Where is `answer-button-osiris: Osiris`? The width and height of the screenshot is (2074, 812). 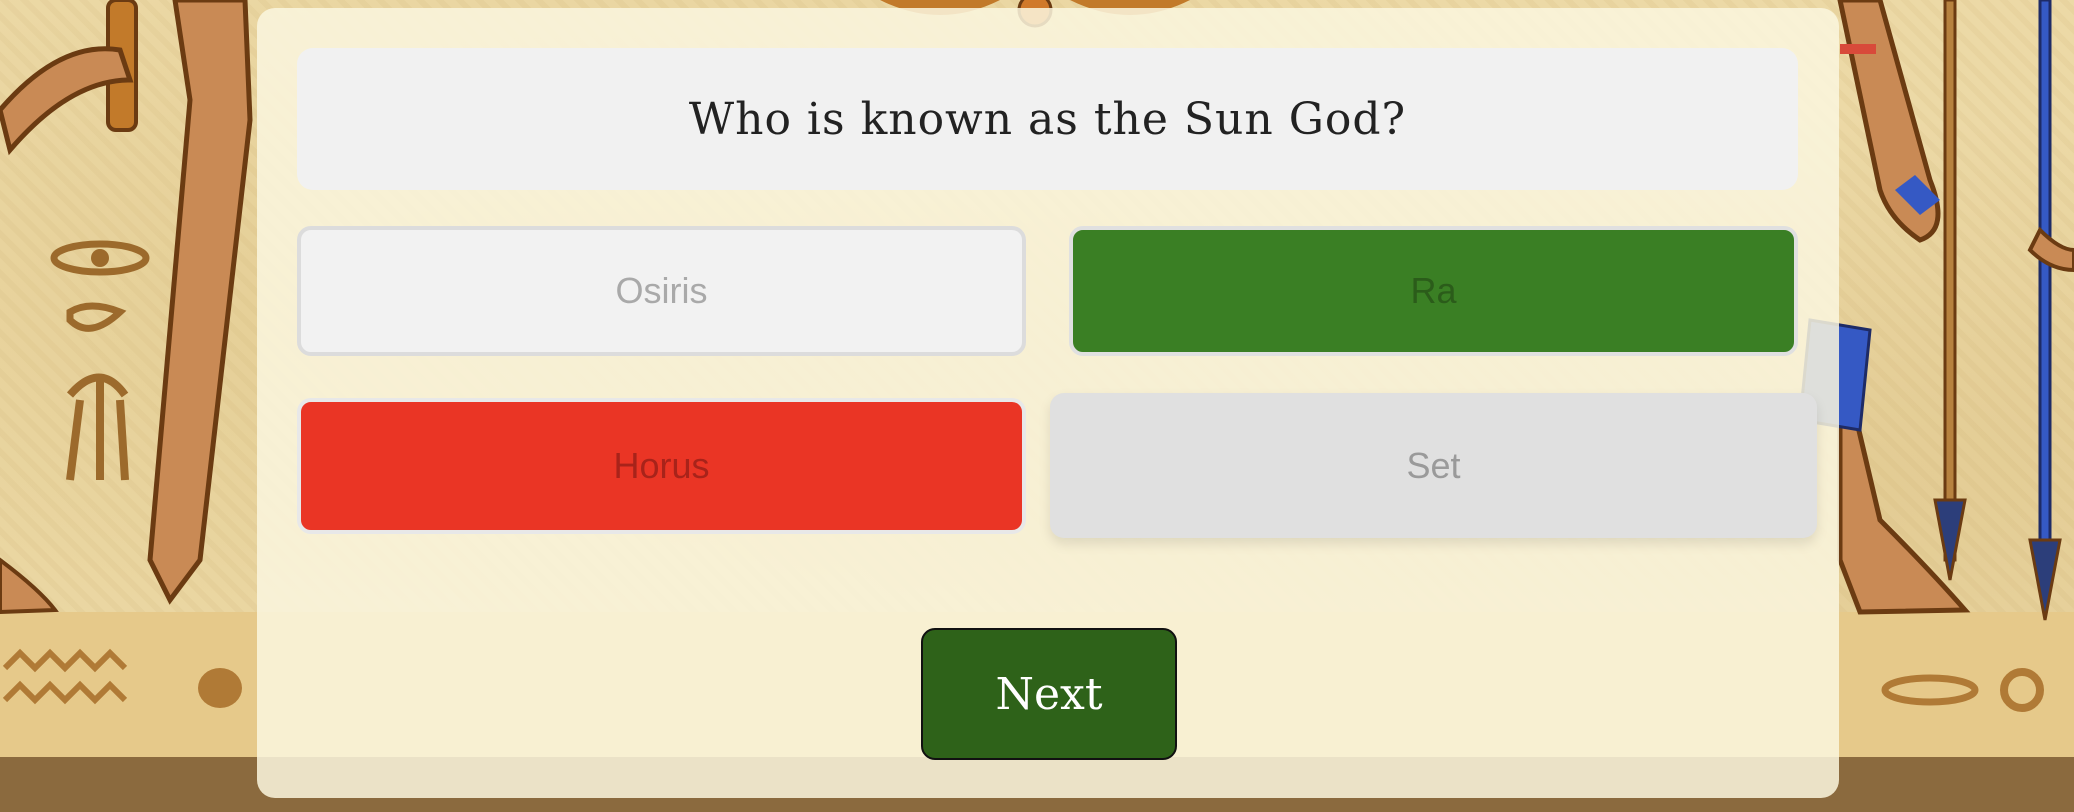 answer-button-osiris: Osiris is located at coordinates (661, 291).